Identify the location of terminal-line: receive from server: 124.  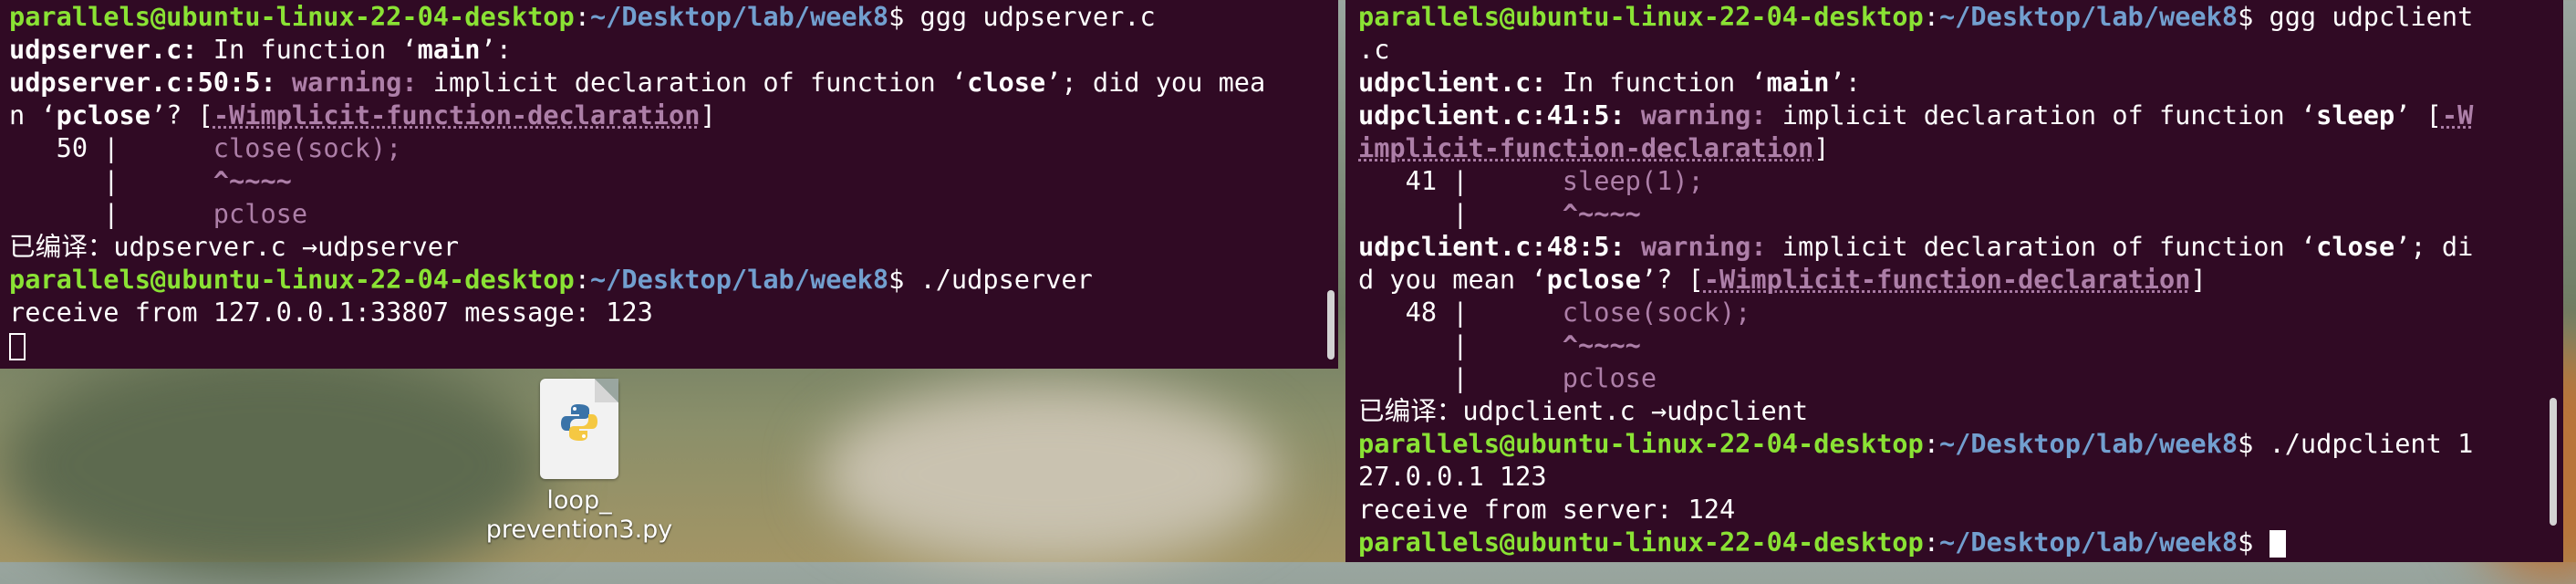
(1547, 509).